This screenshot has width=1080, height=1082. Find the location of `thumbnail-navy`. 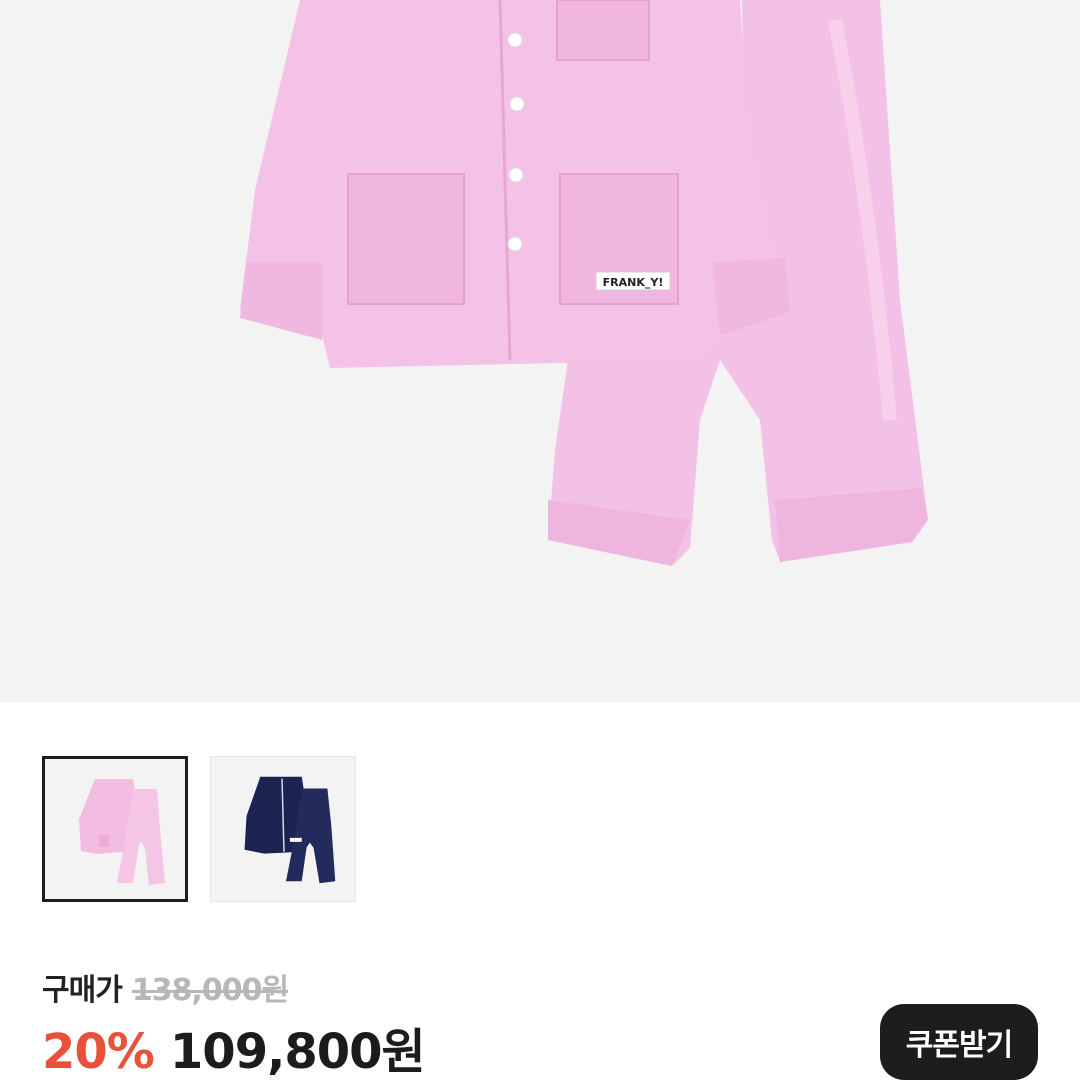

thumbnail-navy is located at coordinates (283, 829).